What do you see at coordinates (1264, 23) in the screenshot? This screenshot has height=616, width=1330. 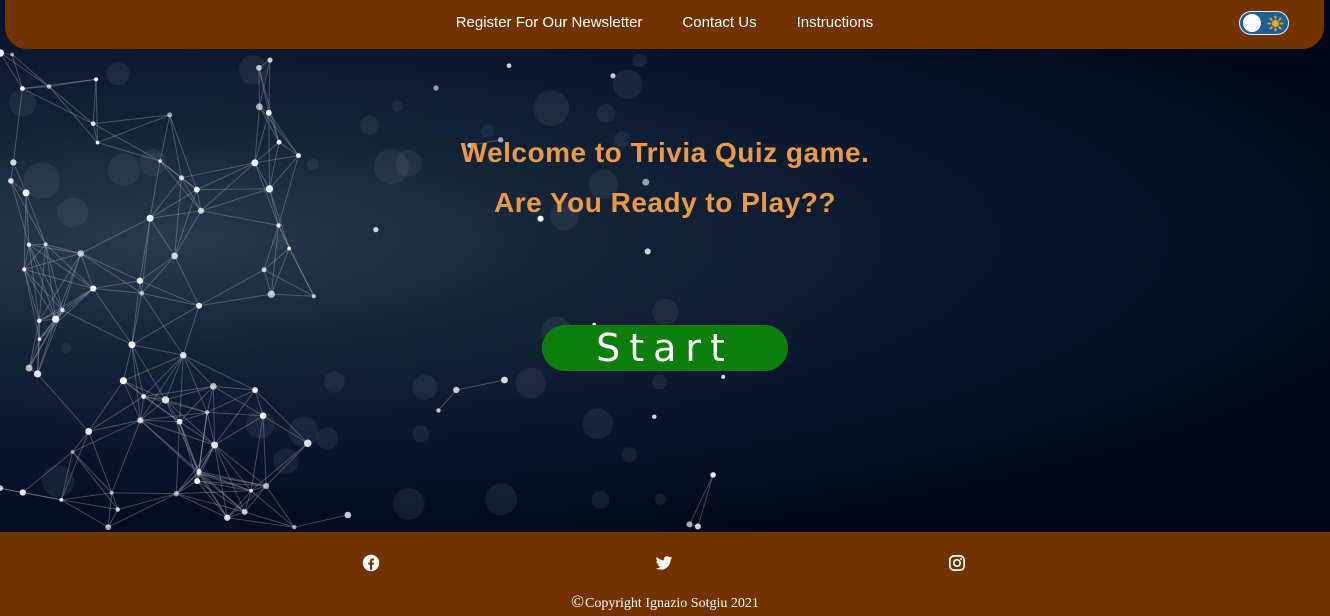 I see `theme-toggle` at bounding box center [1264, 23].